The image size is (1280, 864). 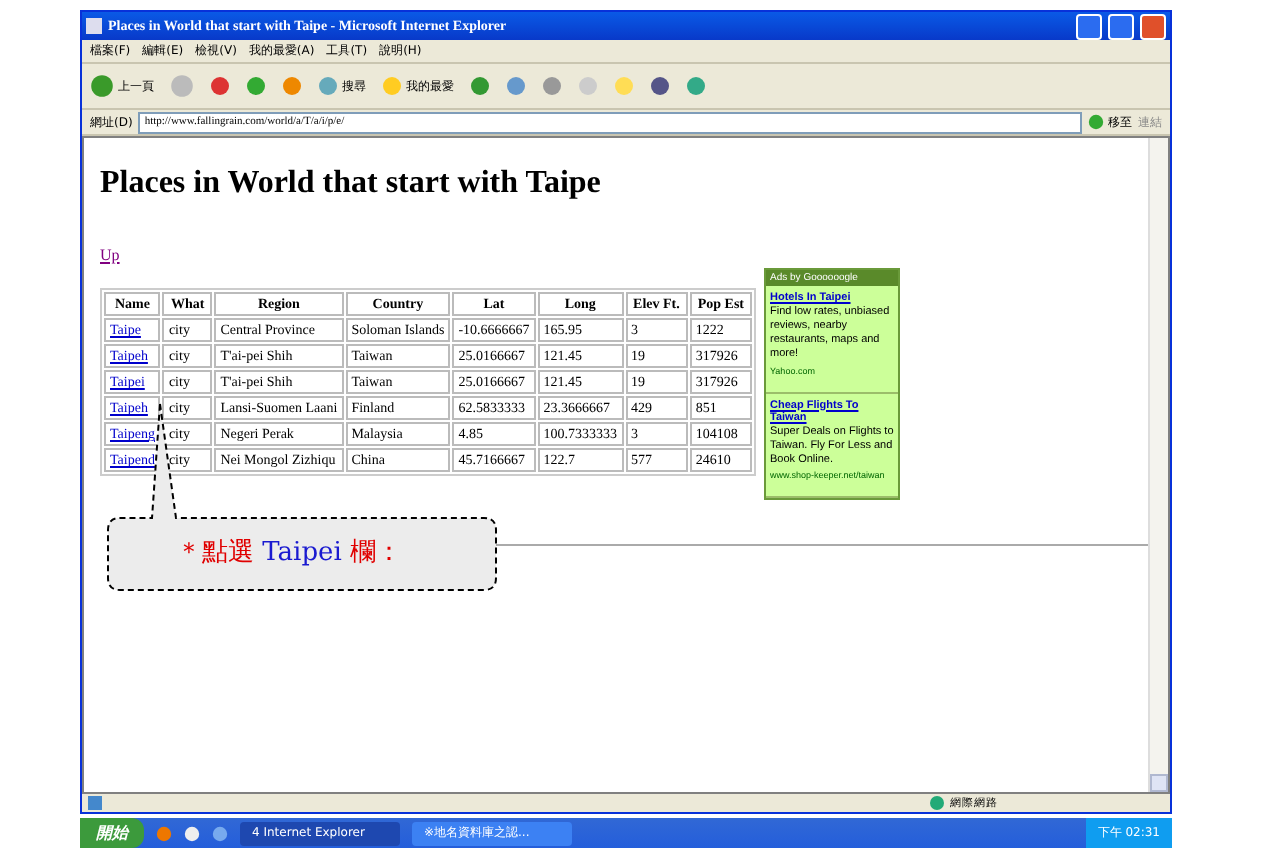 I want to click on minimize-button, so click(x=1089, y=26).